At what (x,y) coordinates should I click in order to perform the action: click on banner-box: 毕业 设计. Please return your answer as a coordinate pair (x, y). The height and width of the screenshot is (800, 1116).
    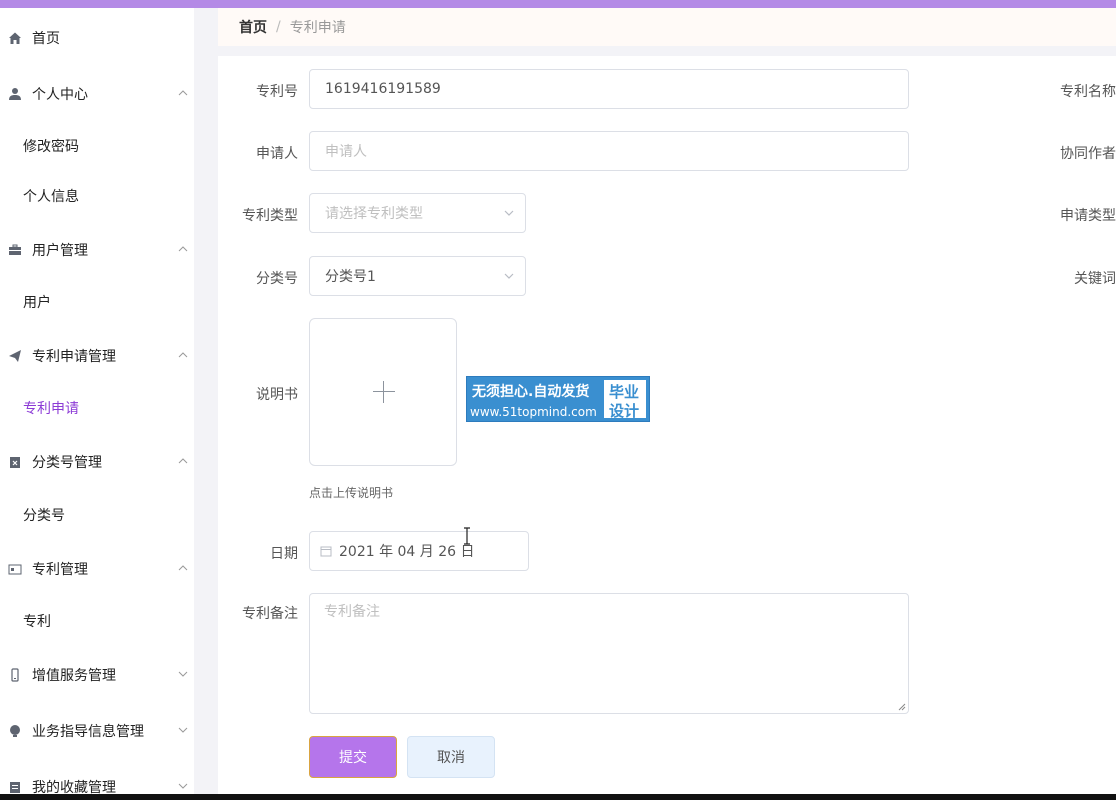
    Looking at the image, I should click on (625, 399).